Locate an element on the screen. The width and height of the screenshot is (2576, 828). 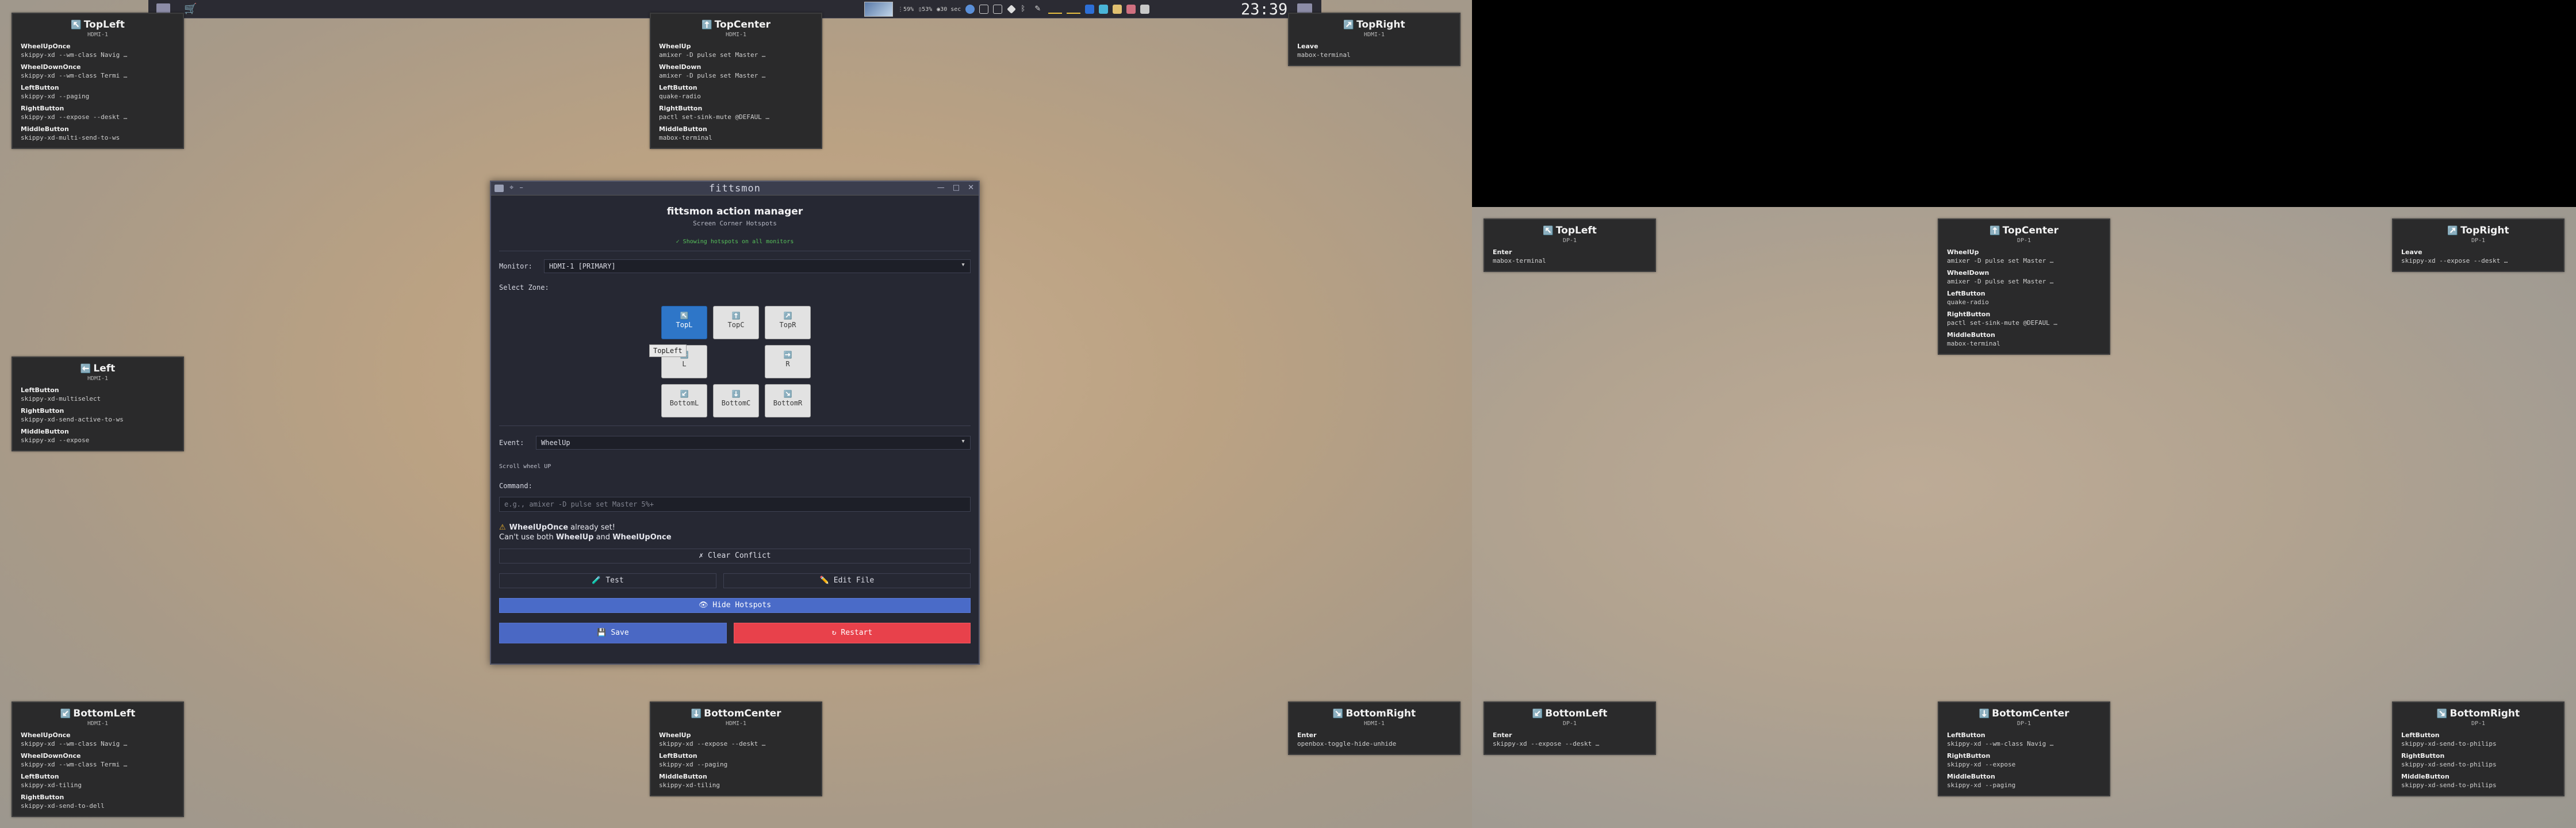
app-icon-blue is located at coordinates (1090, 9).